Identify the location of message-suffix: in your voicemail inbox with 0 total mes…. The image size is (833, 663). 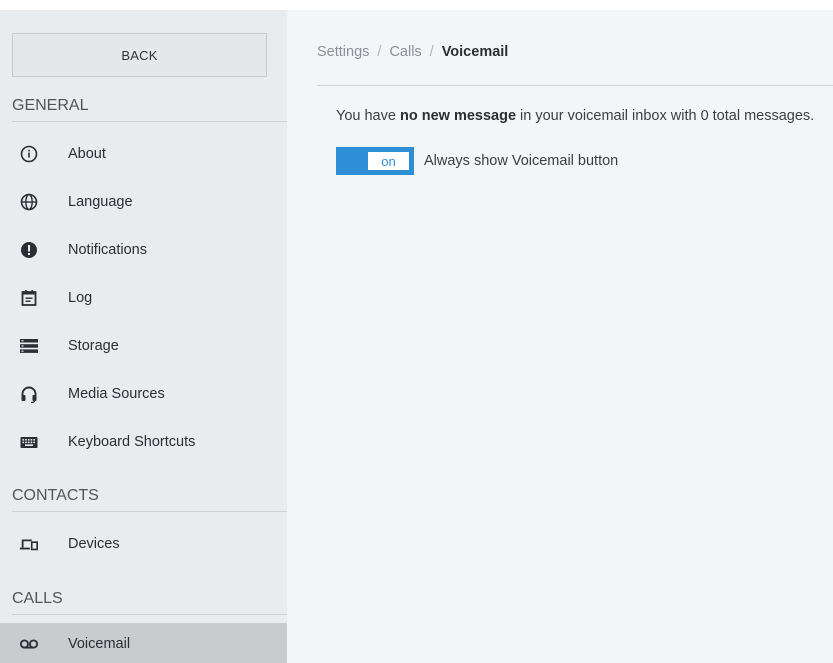
(665, 116).